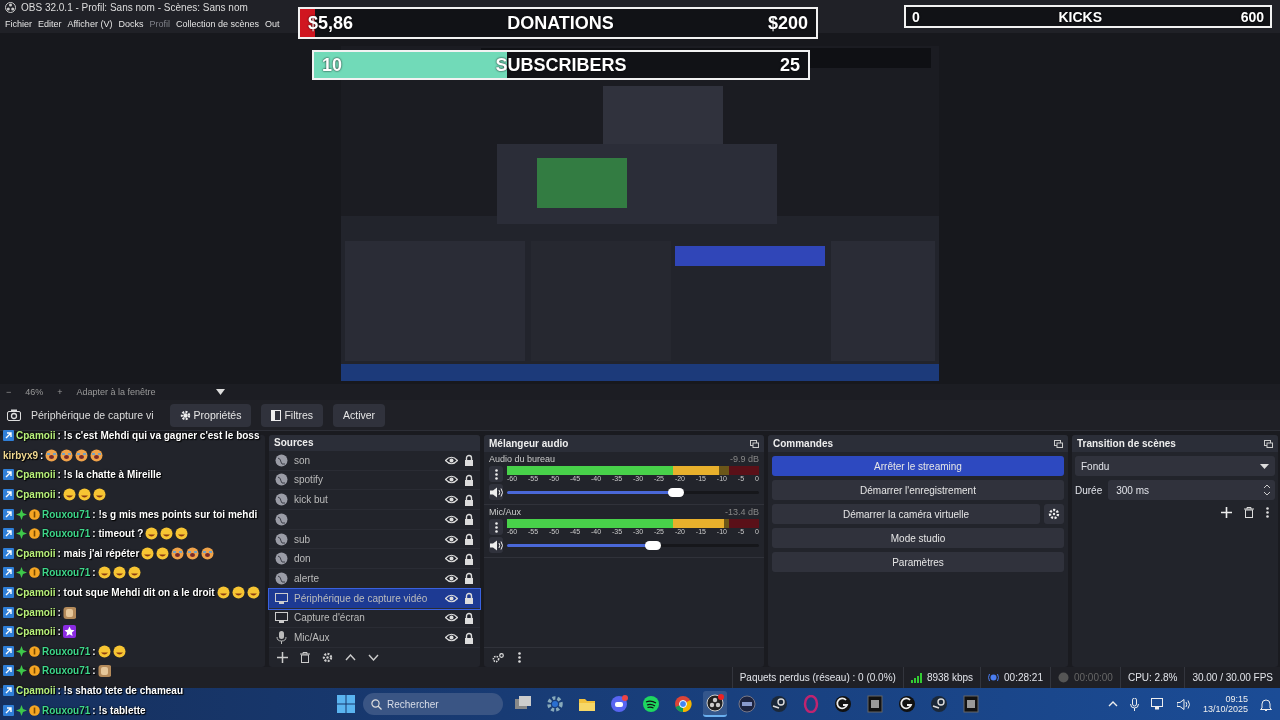  Describe the element at coordinates (1134, 704) in the screenshot. I see `microphone-icon` at that location.